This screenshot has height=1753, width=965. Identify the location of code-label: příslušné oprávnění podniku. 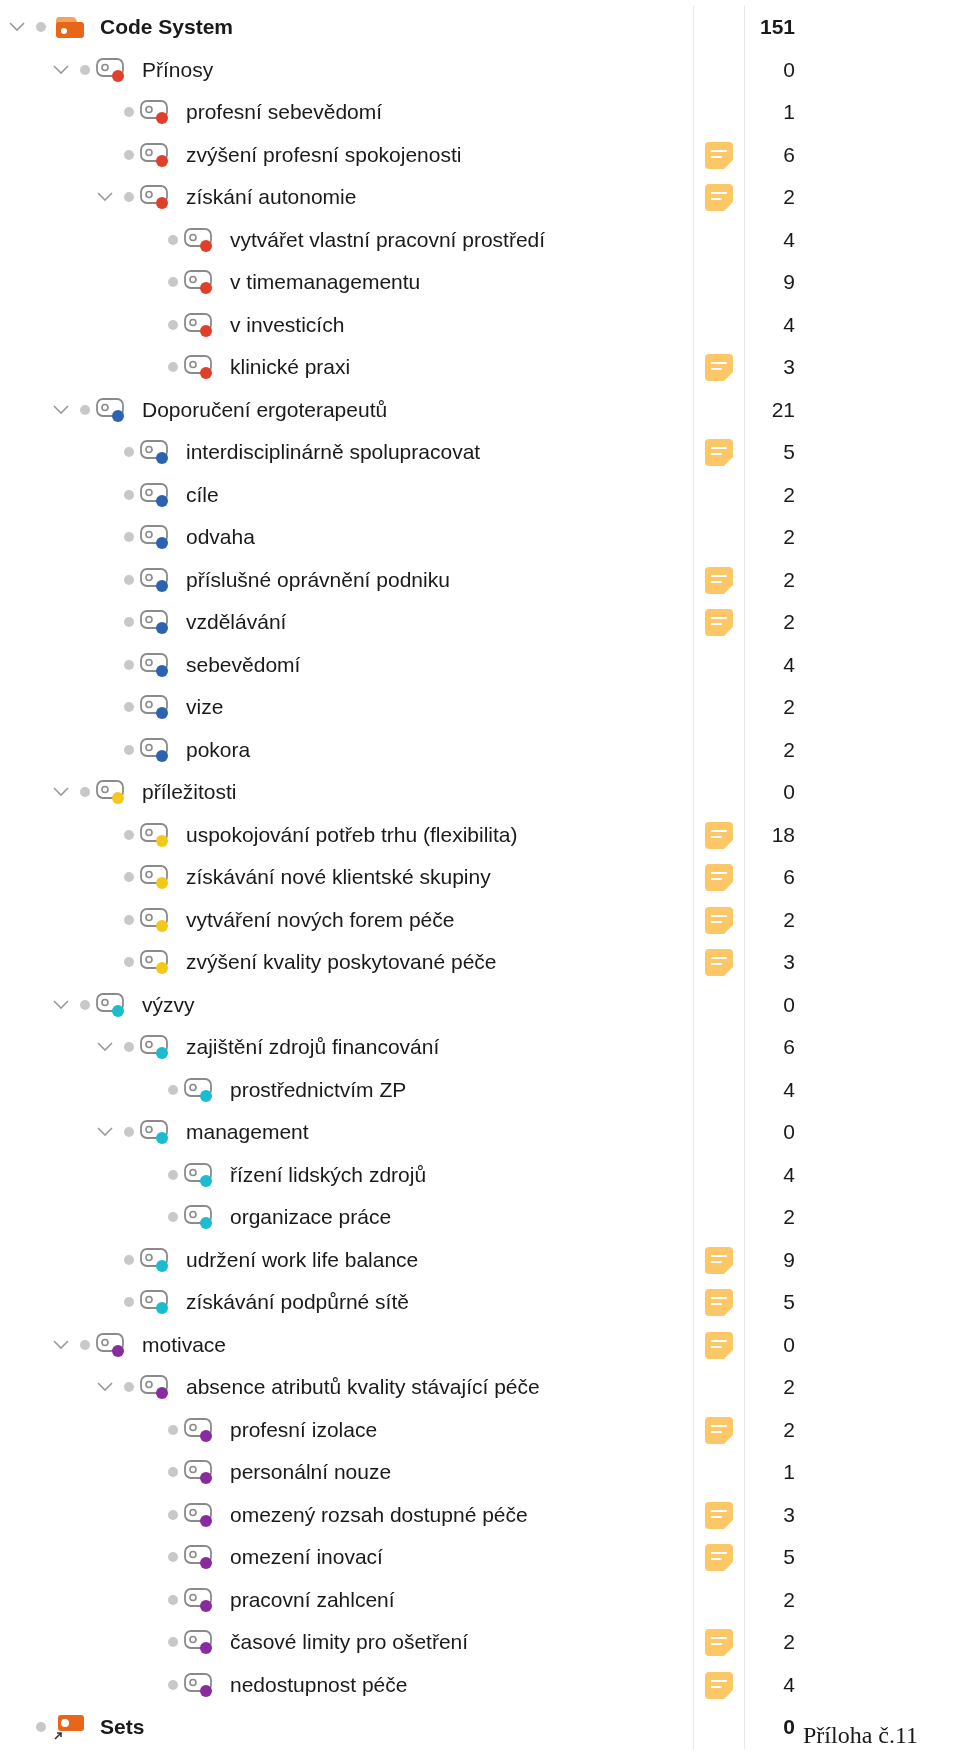
(318, 579).